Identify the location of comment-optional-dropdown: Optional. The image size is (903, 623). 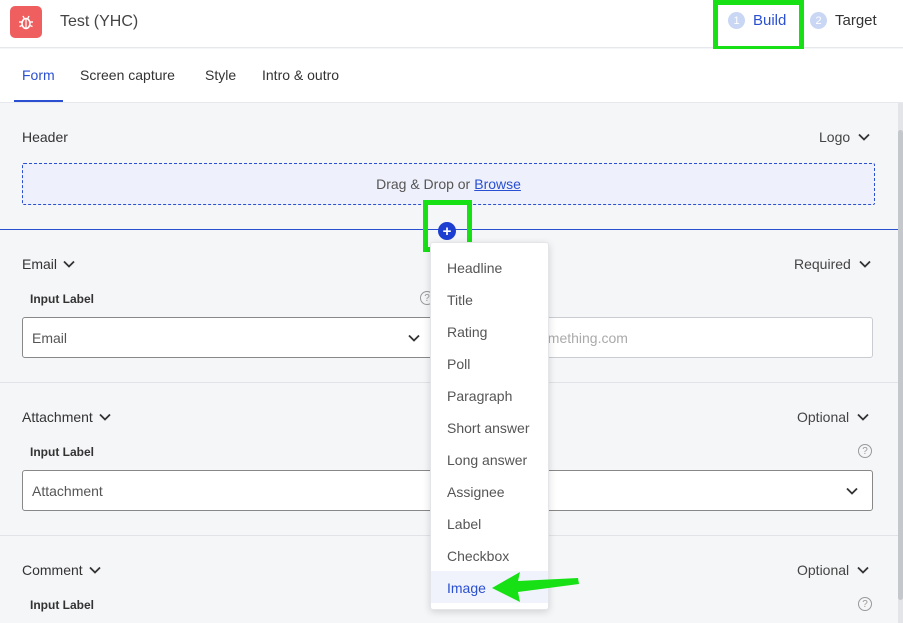
(833, 570).